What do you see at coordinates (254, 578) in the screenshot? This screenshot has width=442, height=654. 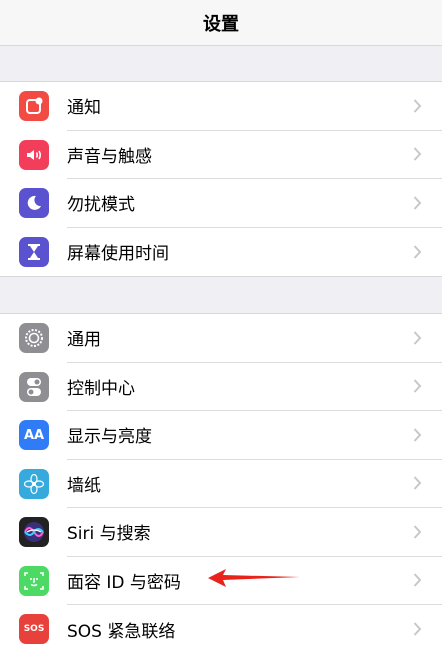 I see `annotation-arrow-icon` at bounding box center [254, 578].